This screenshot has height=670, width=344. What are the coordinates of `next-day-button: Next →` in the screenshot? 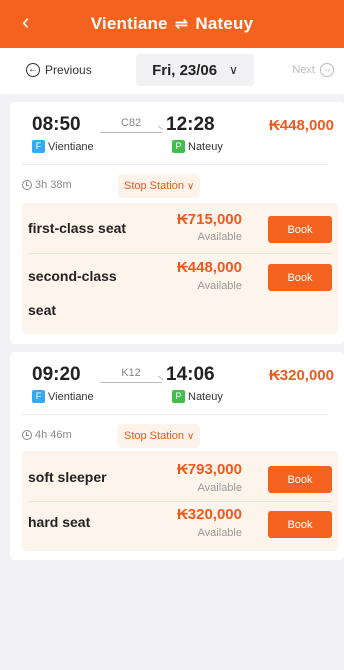 It's located at (313, 70).